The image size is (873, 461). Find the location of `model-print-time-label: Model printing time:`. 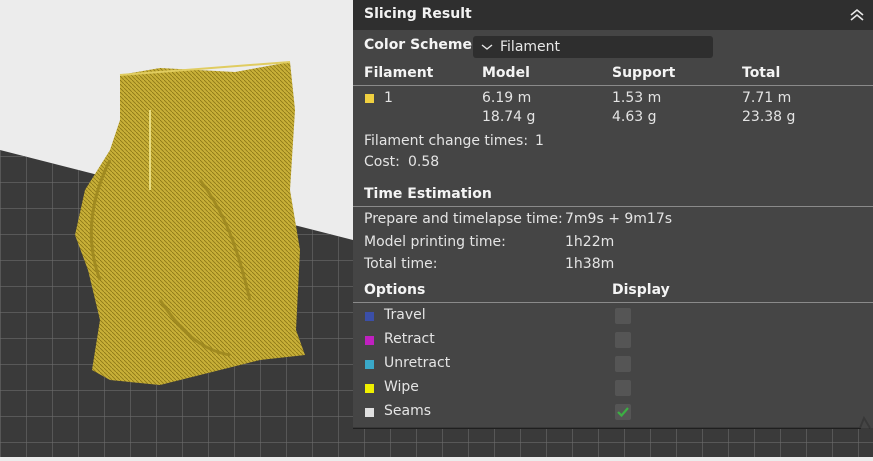

model-print-time-label: Model printing time: is located at coordinates (435, 242).